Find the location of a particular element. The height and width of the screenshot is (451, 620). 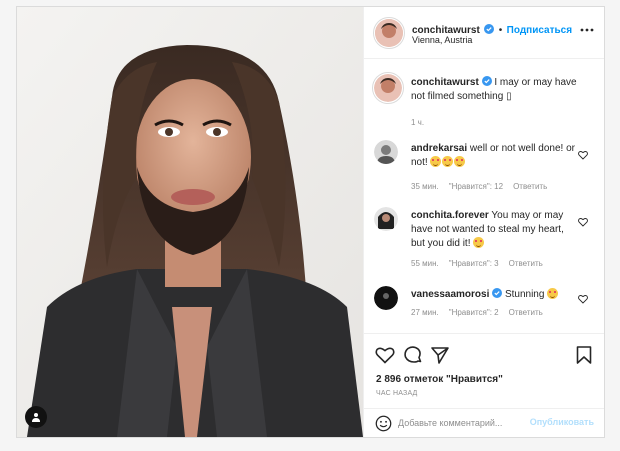

comment-username: vanessaamorosi is located at coordinates (450, 294).